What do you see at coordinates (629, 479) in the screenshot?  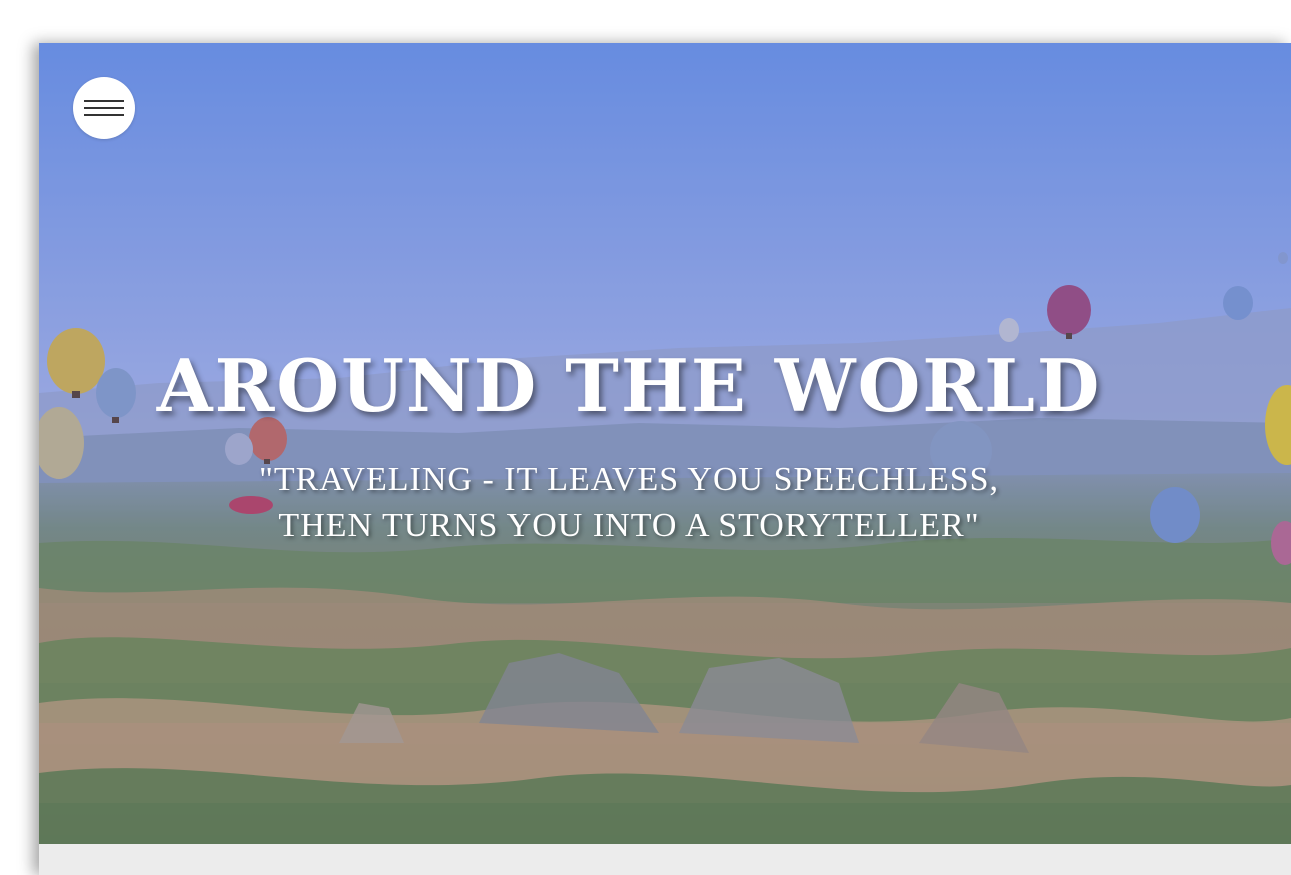 I see `hero-quote-line-1: "TRAVELING - IT LEAVES YOU SPEECHLESS,` at bounding box center [629, 479].